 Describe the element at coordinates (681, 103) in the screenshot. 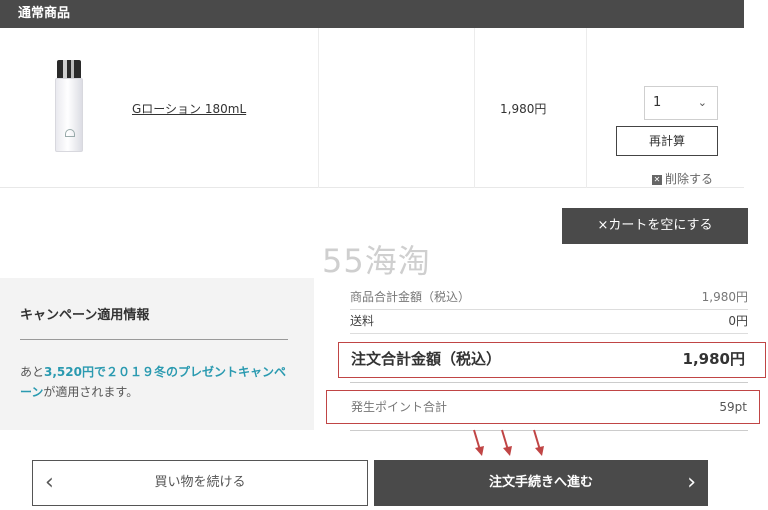

I see `quantity-select: 1 ⌄` at that location.